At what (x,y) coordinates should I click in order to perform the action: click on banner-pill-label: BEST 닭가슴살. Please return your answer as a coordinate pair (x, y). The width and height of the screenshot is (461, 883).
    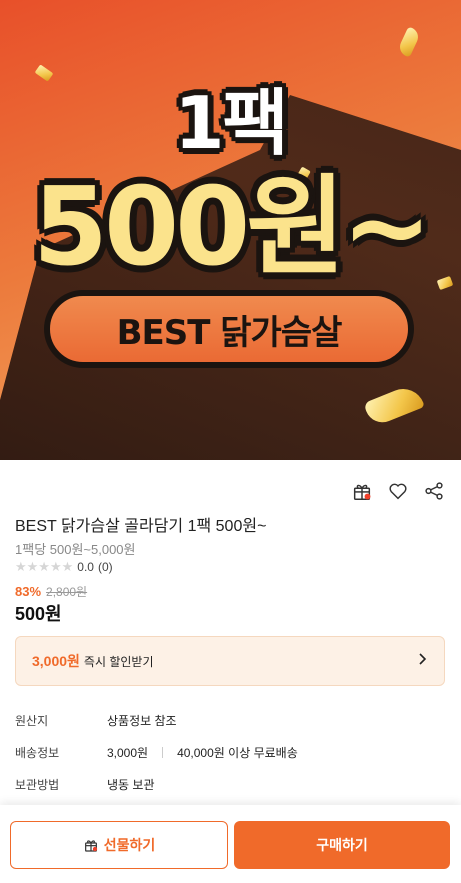
    Looking at the image, I should click on (229, 332).